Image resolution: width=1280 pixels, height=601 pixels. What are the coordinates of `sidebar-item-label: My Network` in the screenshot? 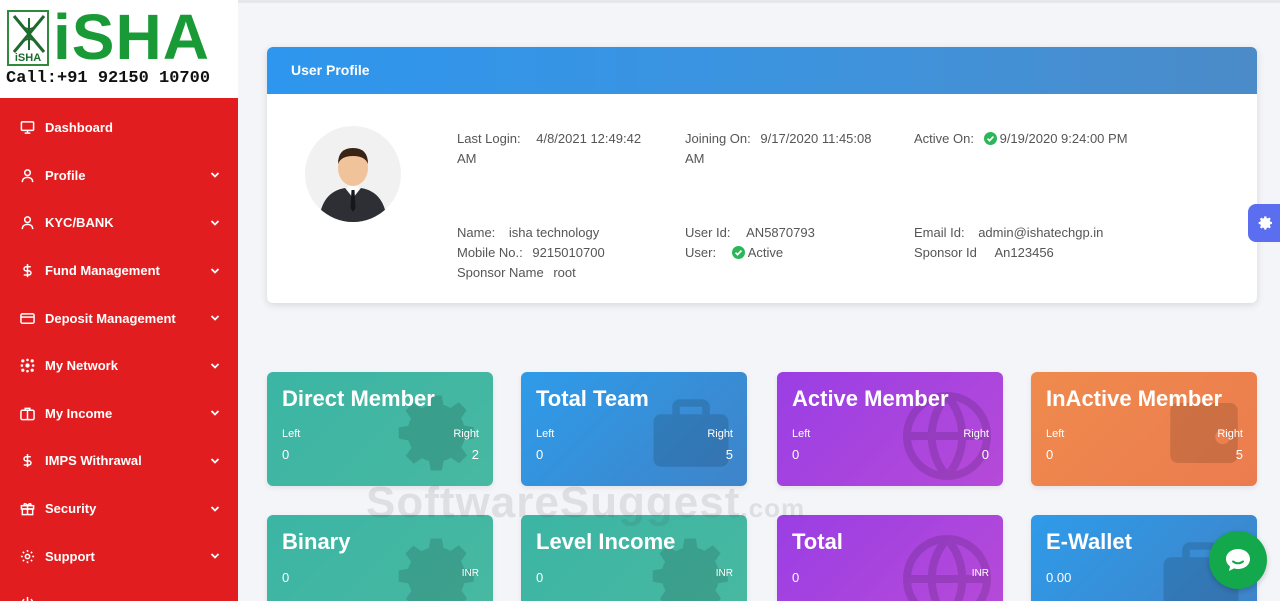 It's located at (81, 366).